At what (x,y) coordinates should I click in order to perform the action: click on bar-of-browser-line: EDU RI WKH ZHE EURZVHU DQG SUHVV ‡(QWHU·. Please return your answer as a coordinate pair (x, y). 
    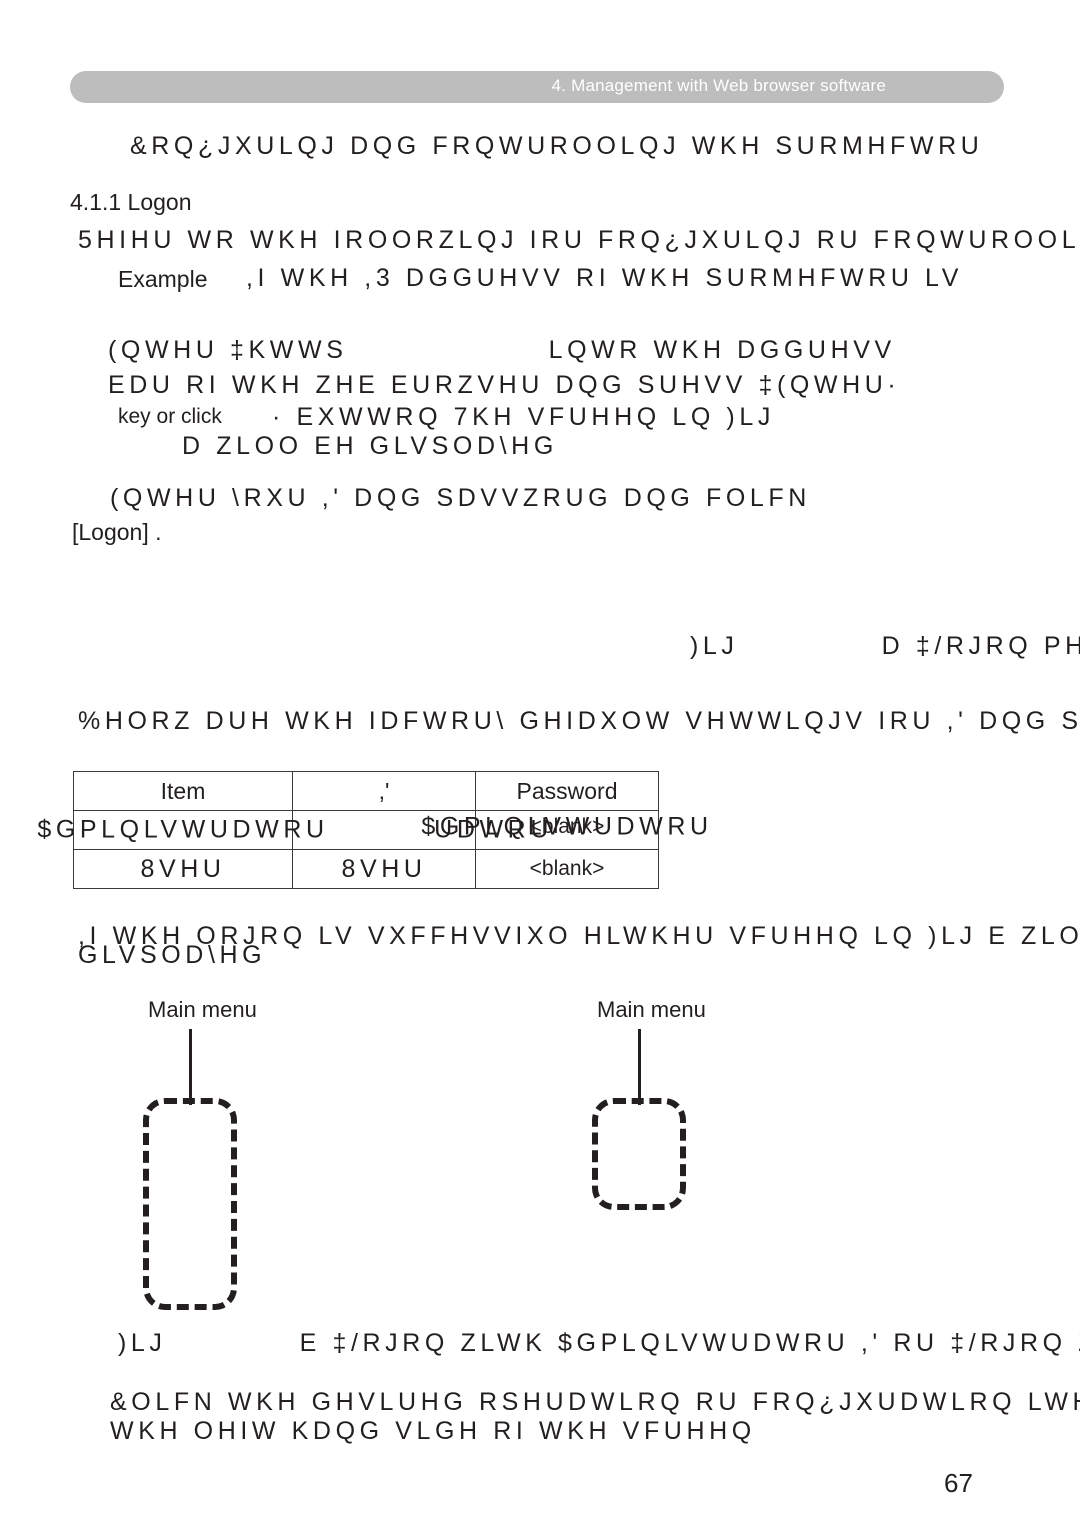
    Looking at the image, I should click on (504, 385).